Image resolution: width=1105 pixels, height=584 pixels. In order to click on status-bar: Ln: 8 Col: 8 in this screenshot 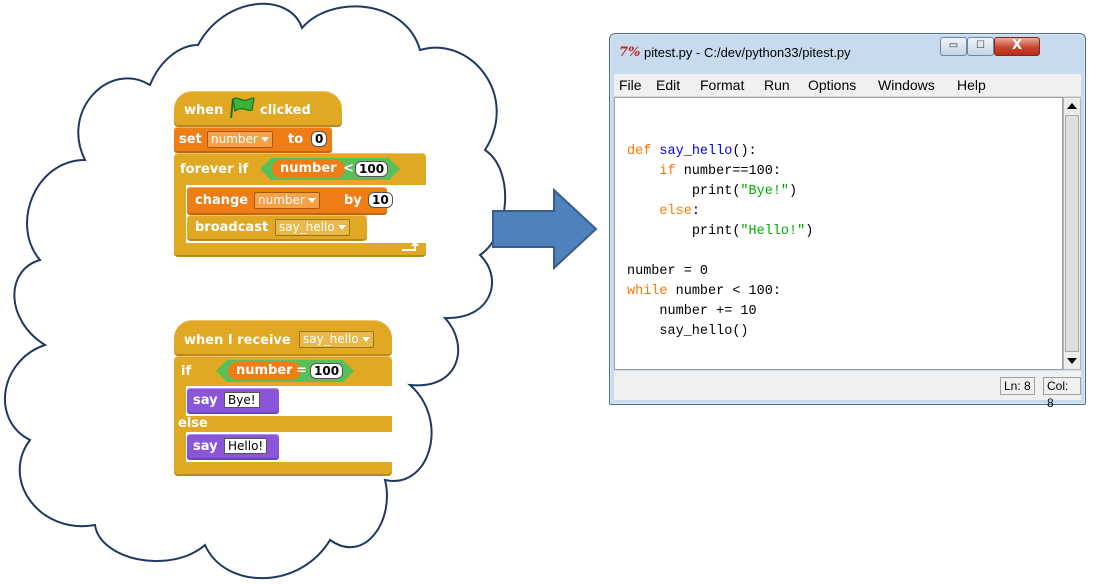, I will do `click(847, 390)`.